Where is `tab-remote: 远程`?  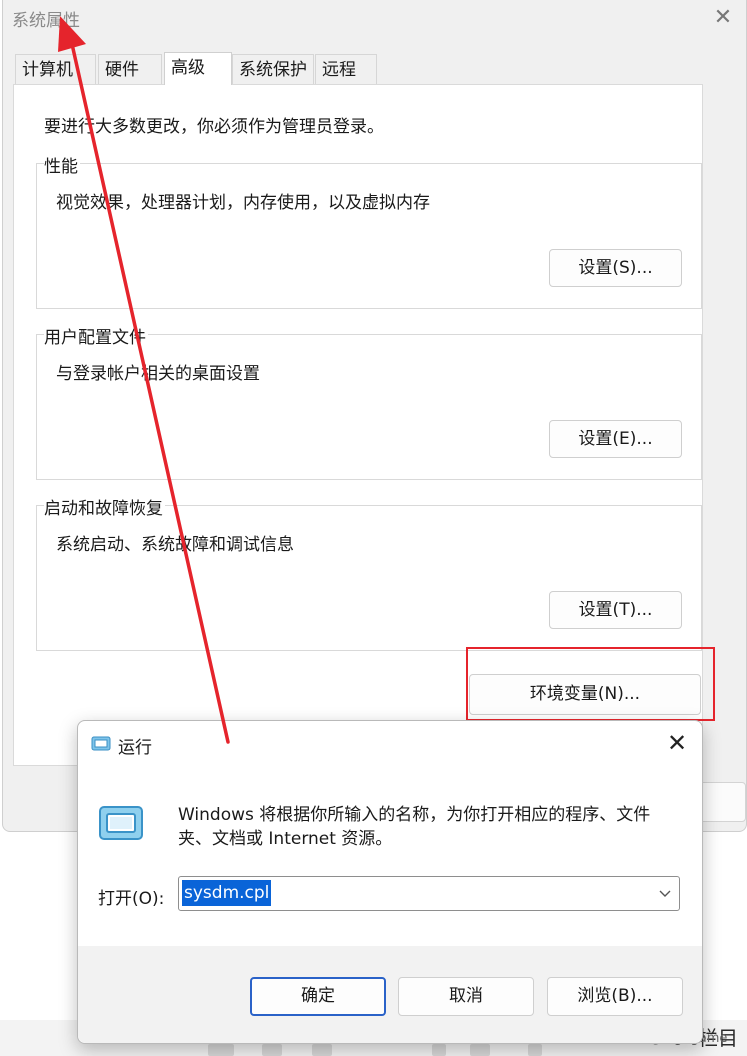 tab-remote: 远程 is located at coordinates (346, 69).